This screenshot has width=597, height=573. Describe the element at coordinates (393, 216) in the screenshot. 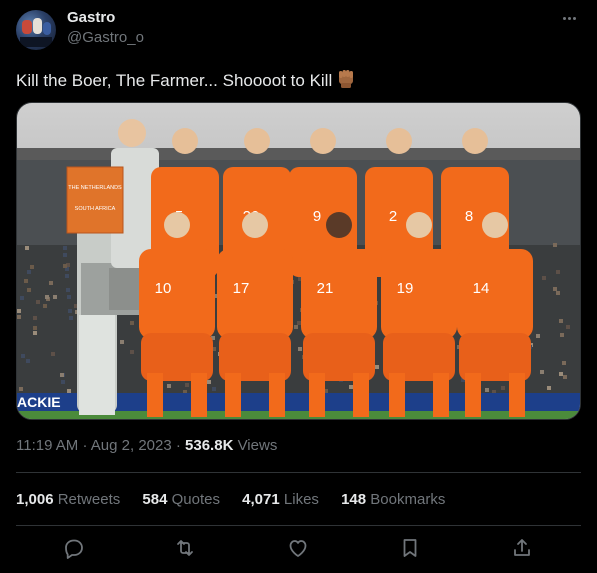

I see `jersey-number: 2` at that location.